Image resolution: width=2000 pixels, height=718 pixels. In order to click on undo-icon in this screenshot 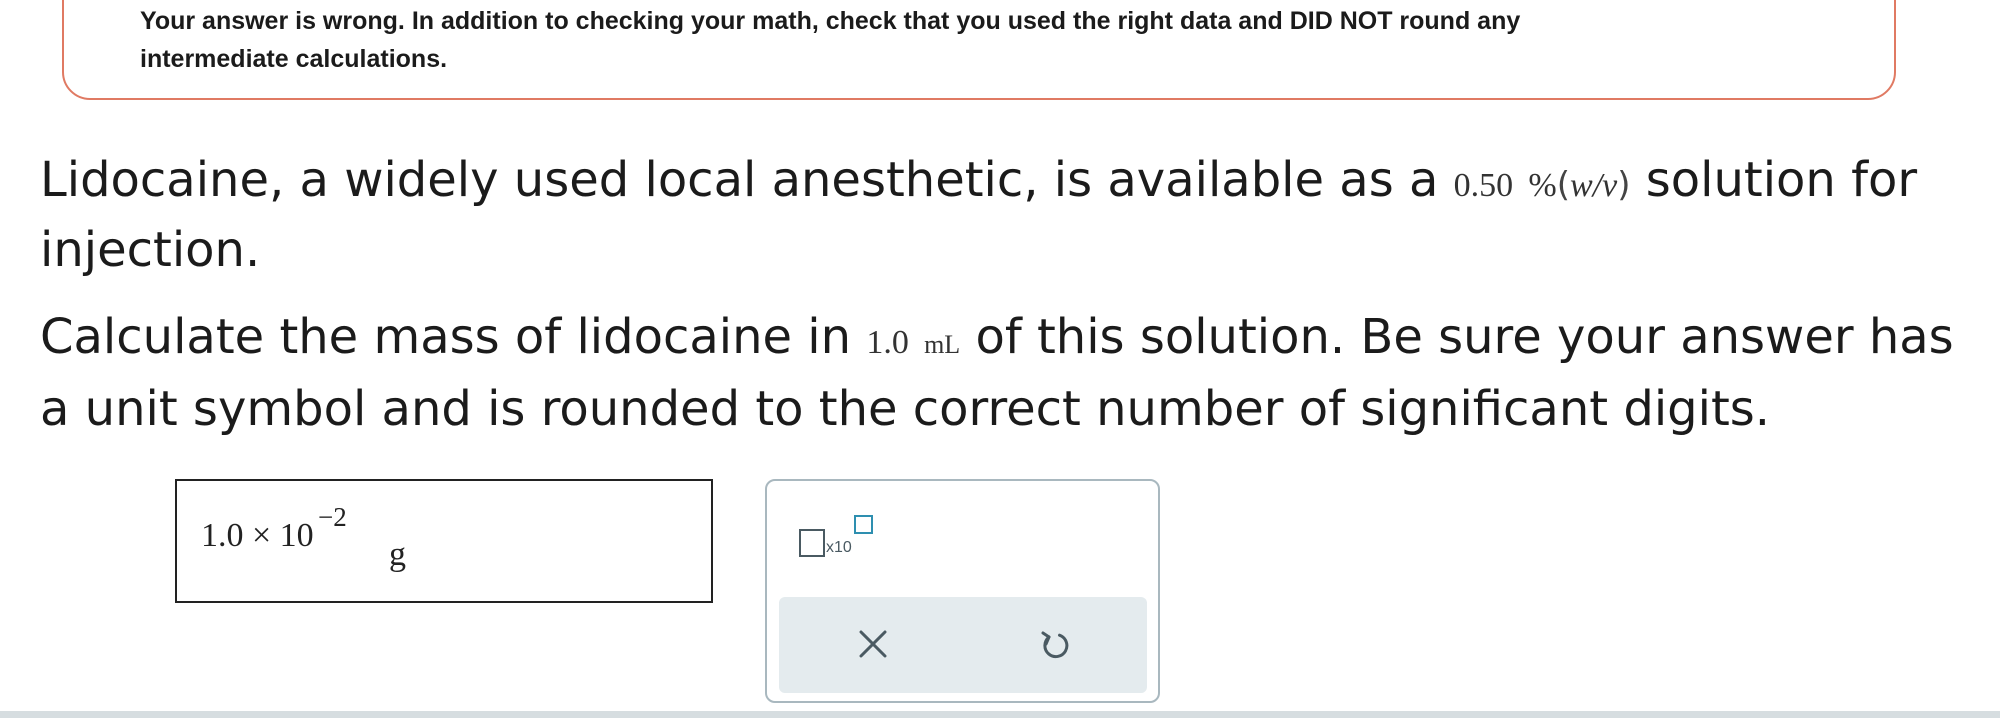, I will do `click(1055, 645)`.